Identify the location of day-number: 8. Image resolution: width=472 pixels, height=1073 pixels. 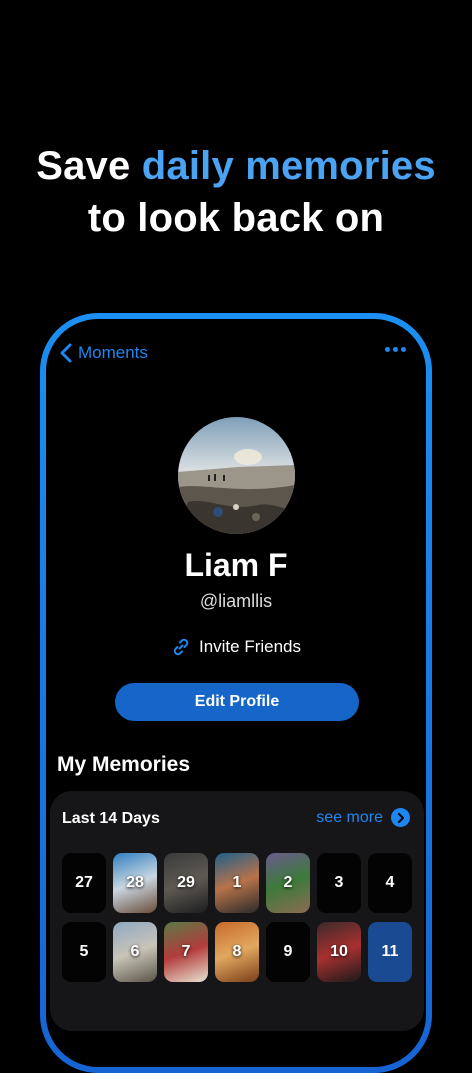
(237, 951).